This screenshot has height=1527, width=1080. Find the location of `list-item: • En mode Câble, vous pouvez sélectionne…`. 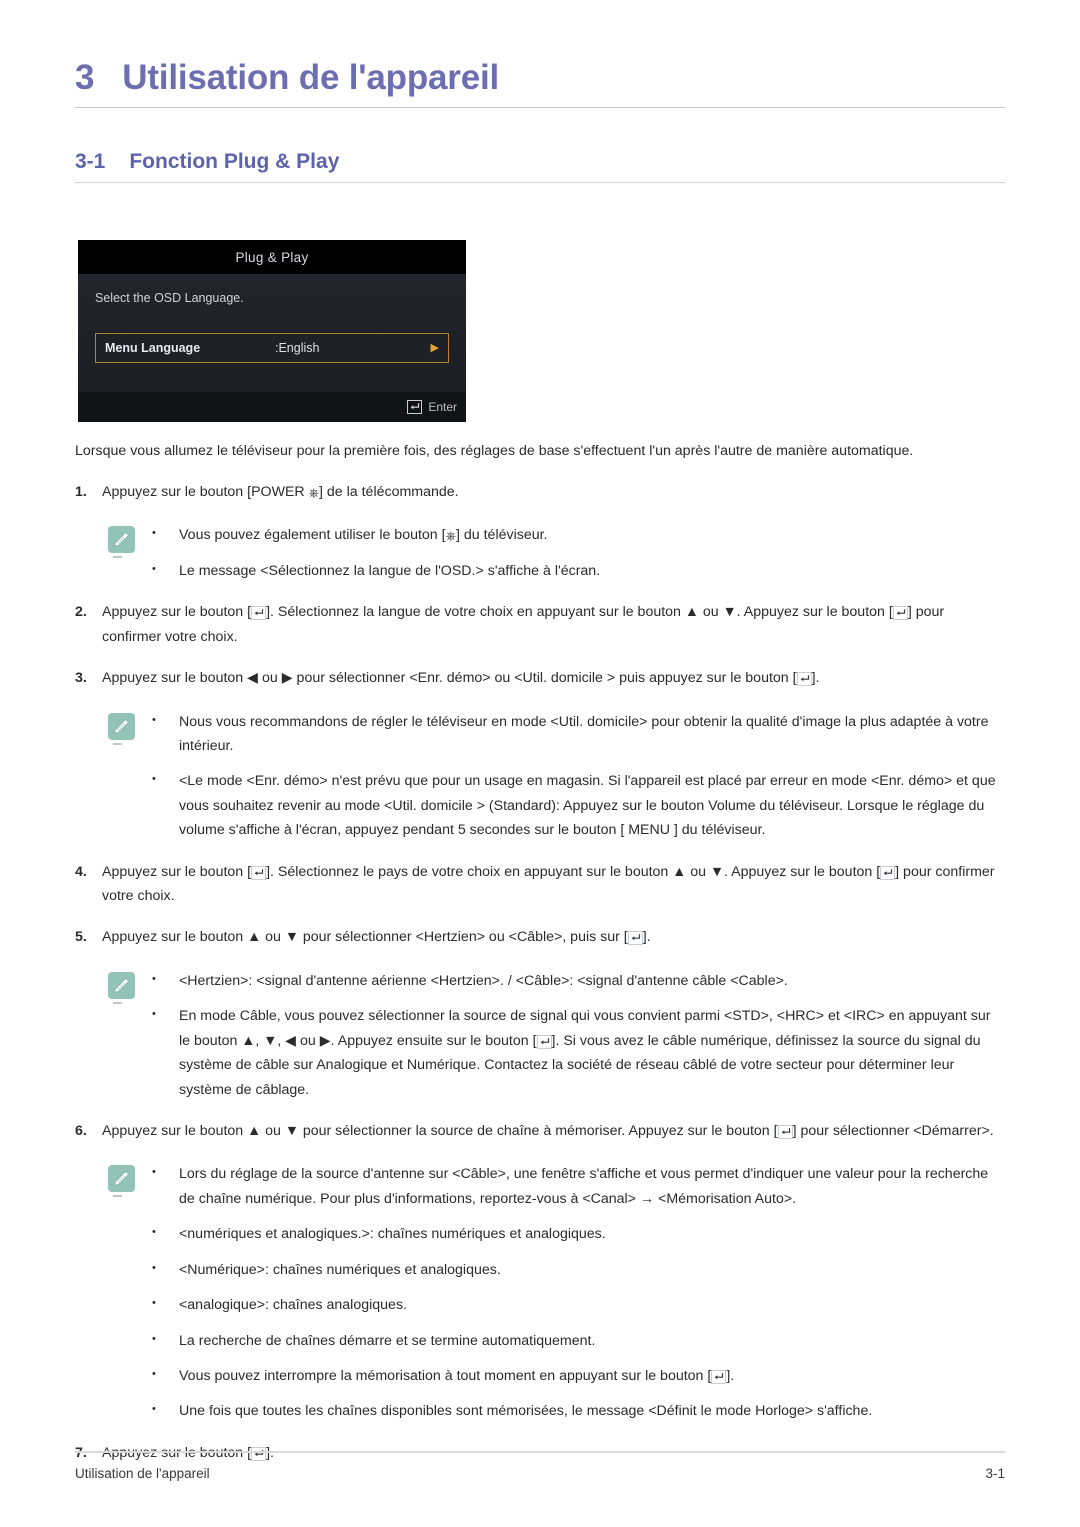

list-item: • En mode Câble, vous pouvez sélectionne… is located at coordinates (578, 1053).